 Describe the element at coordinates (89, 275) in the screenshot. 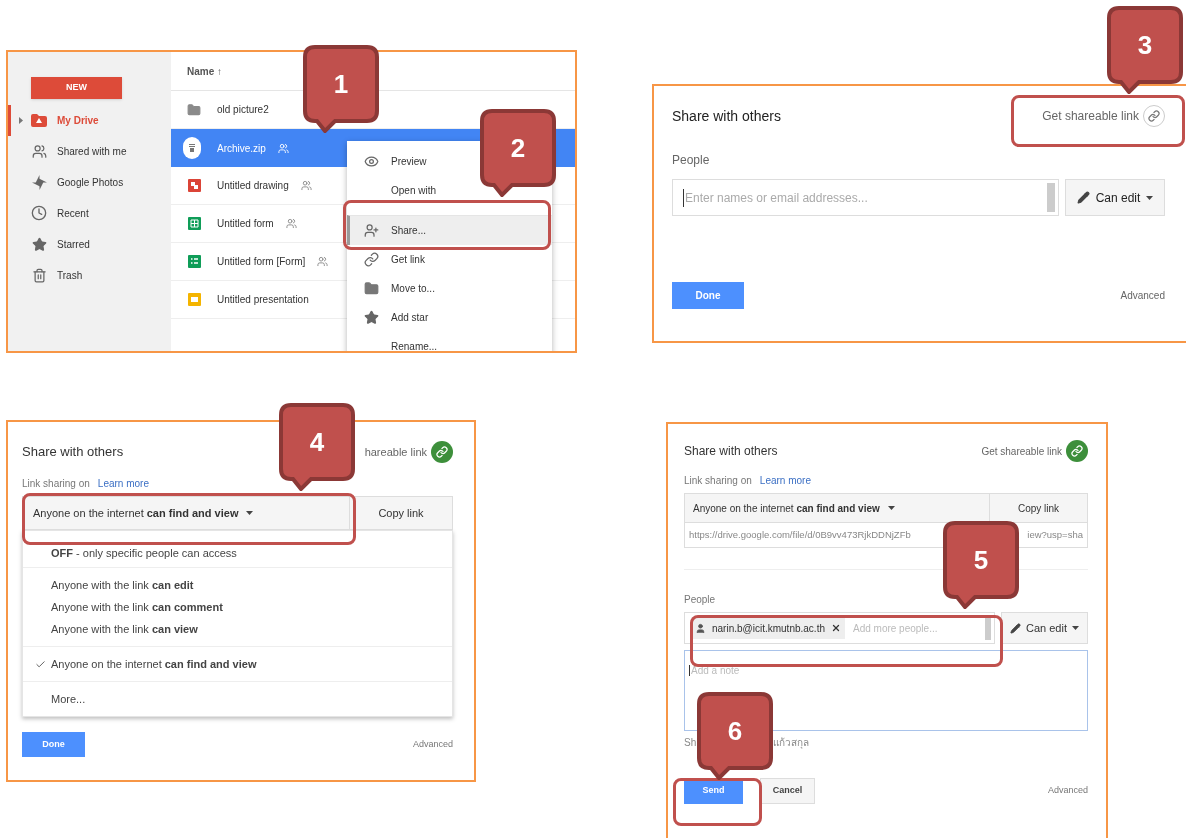

I see `nav-item: Trash` at that location.